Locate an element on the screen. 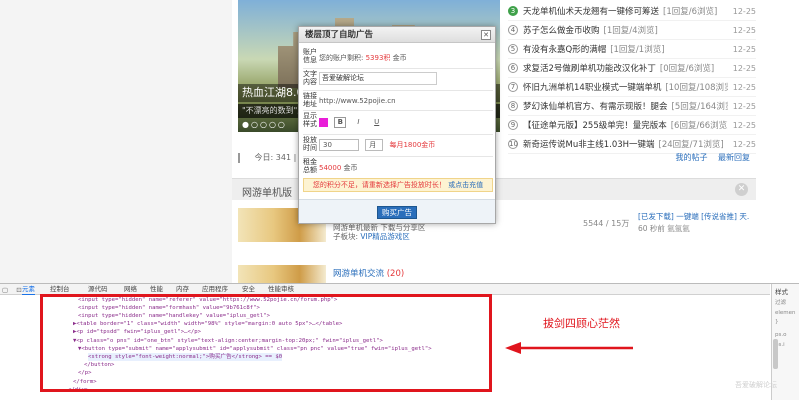  watermark-logo: 吾爱破解论坛 is located at coordinates (756, 385).